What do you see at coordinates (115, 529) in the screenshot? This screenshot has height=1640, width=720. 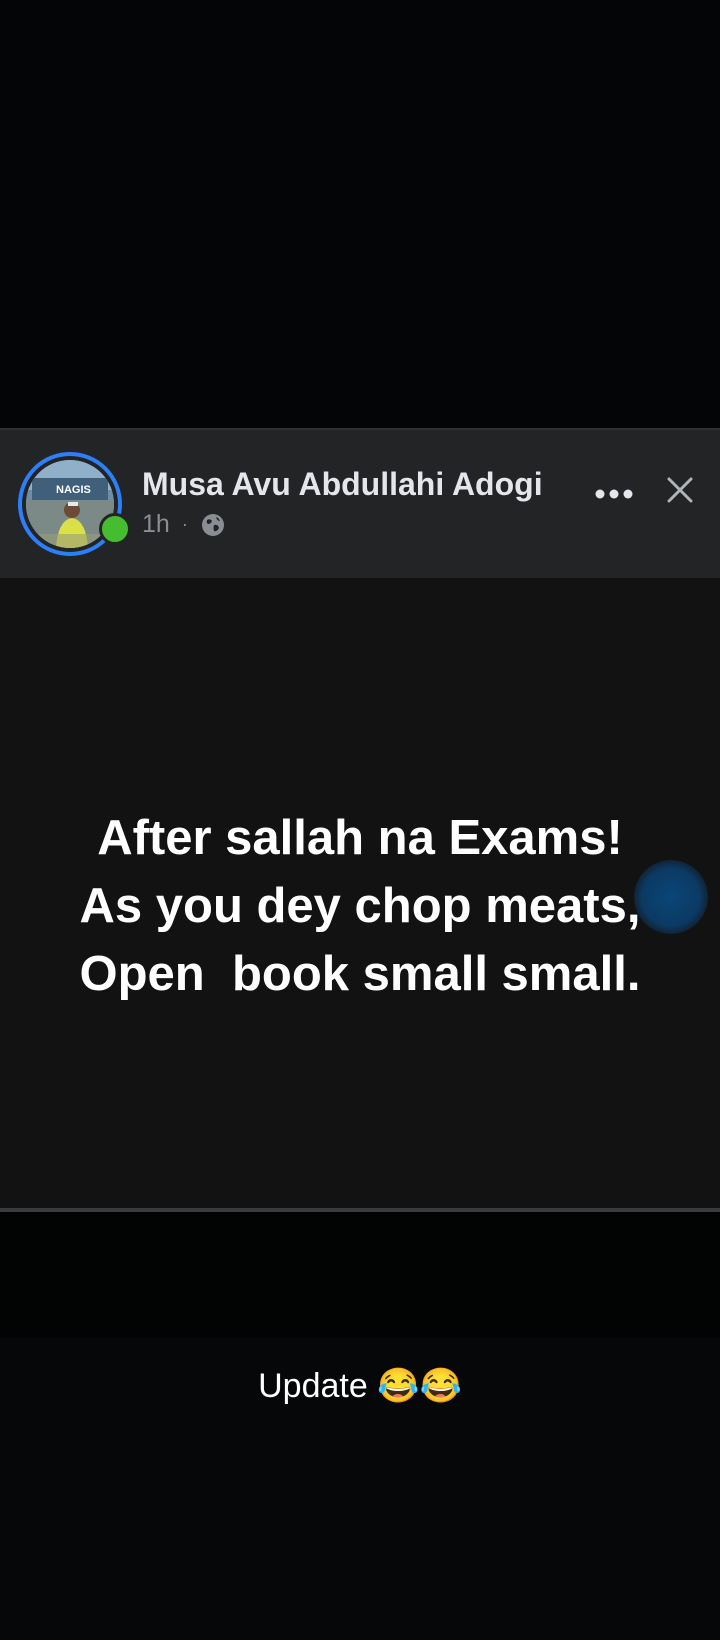 I see `online-status-dot` at bounding box center [115, 529].